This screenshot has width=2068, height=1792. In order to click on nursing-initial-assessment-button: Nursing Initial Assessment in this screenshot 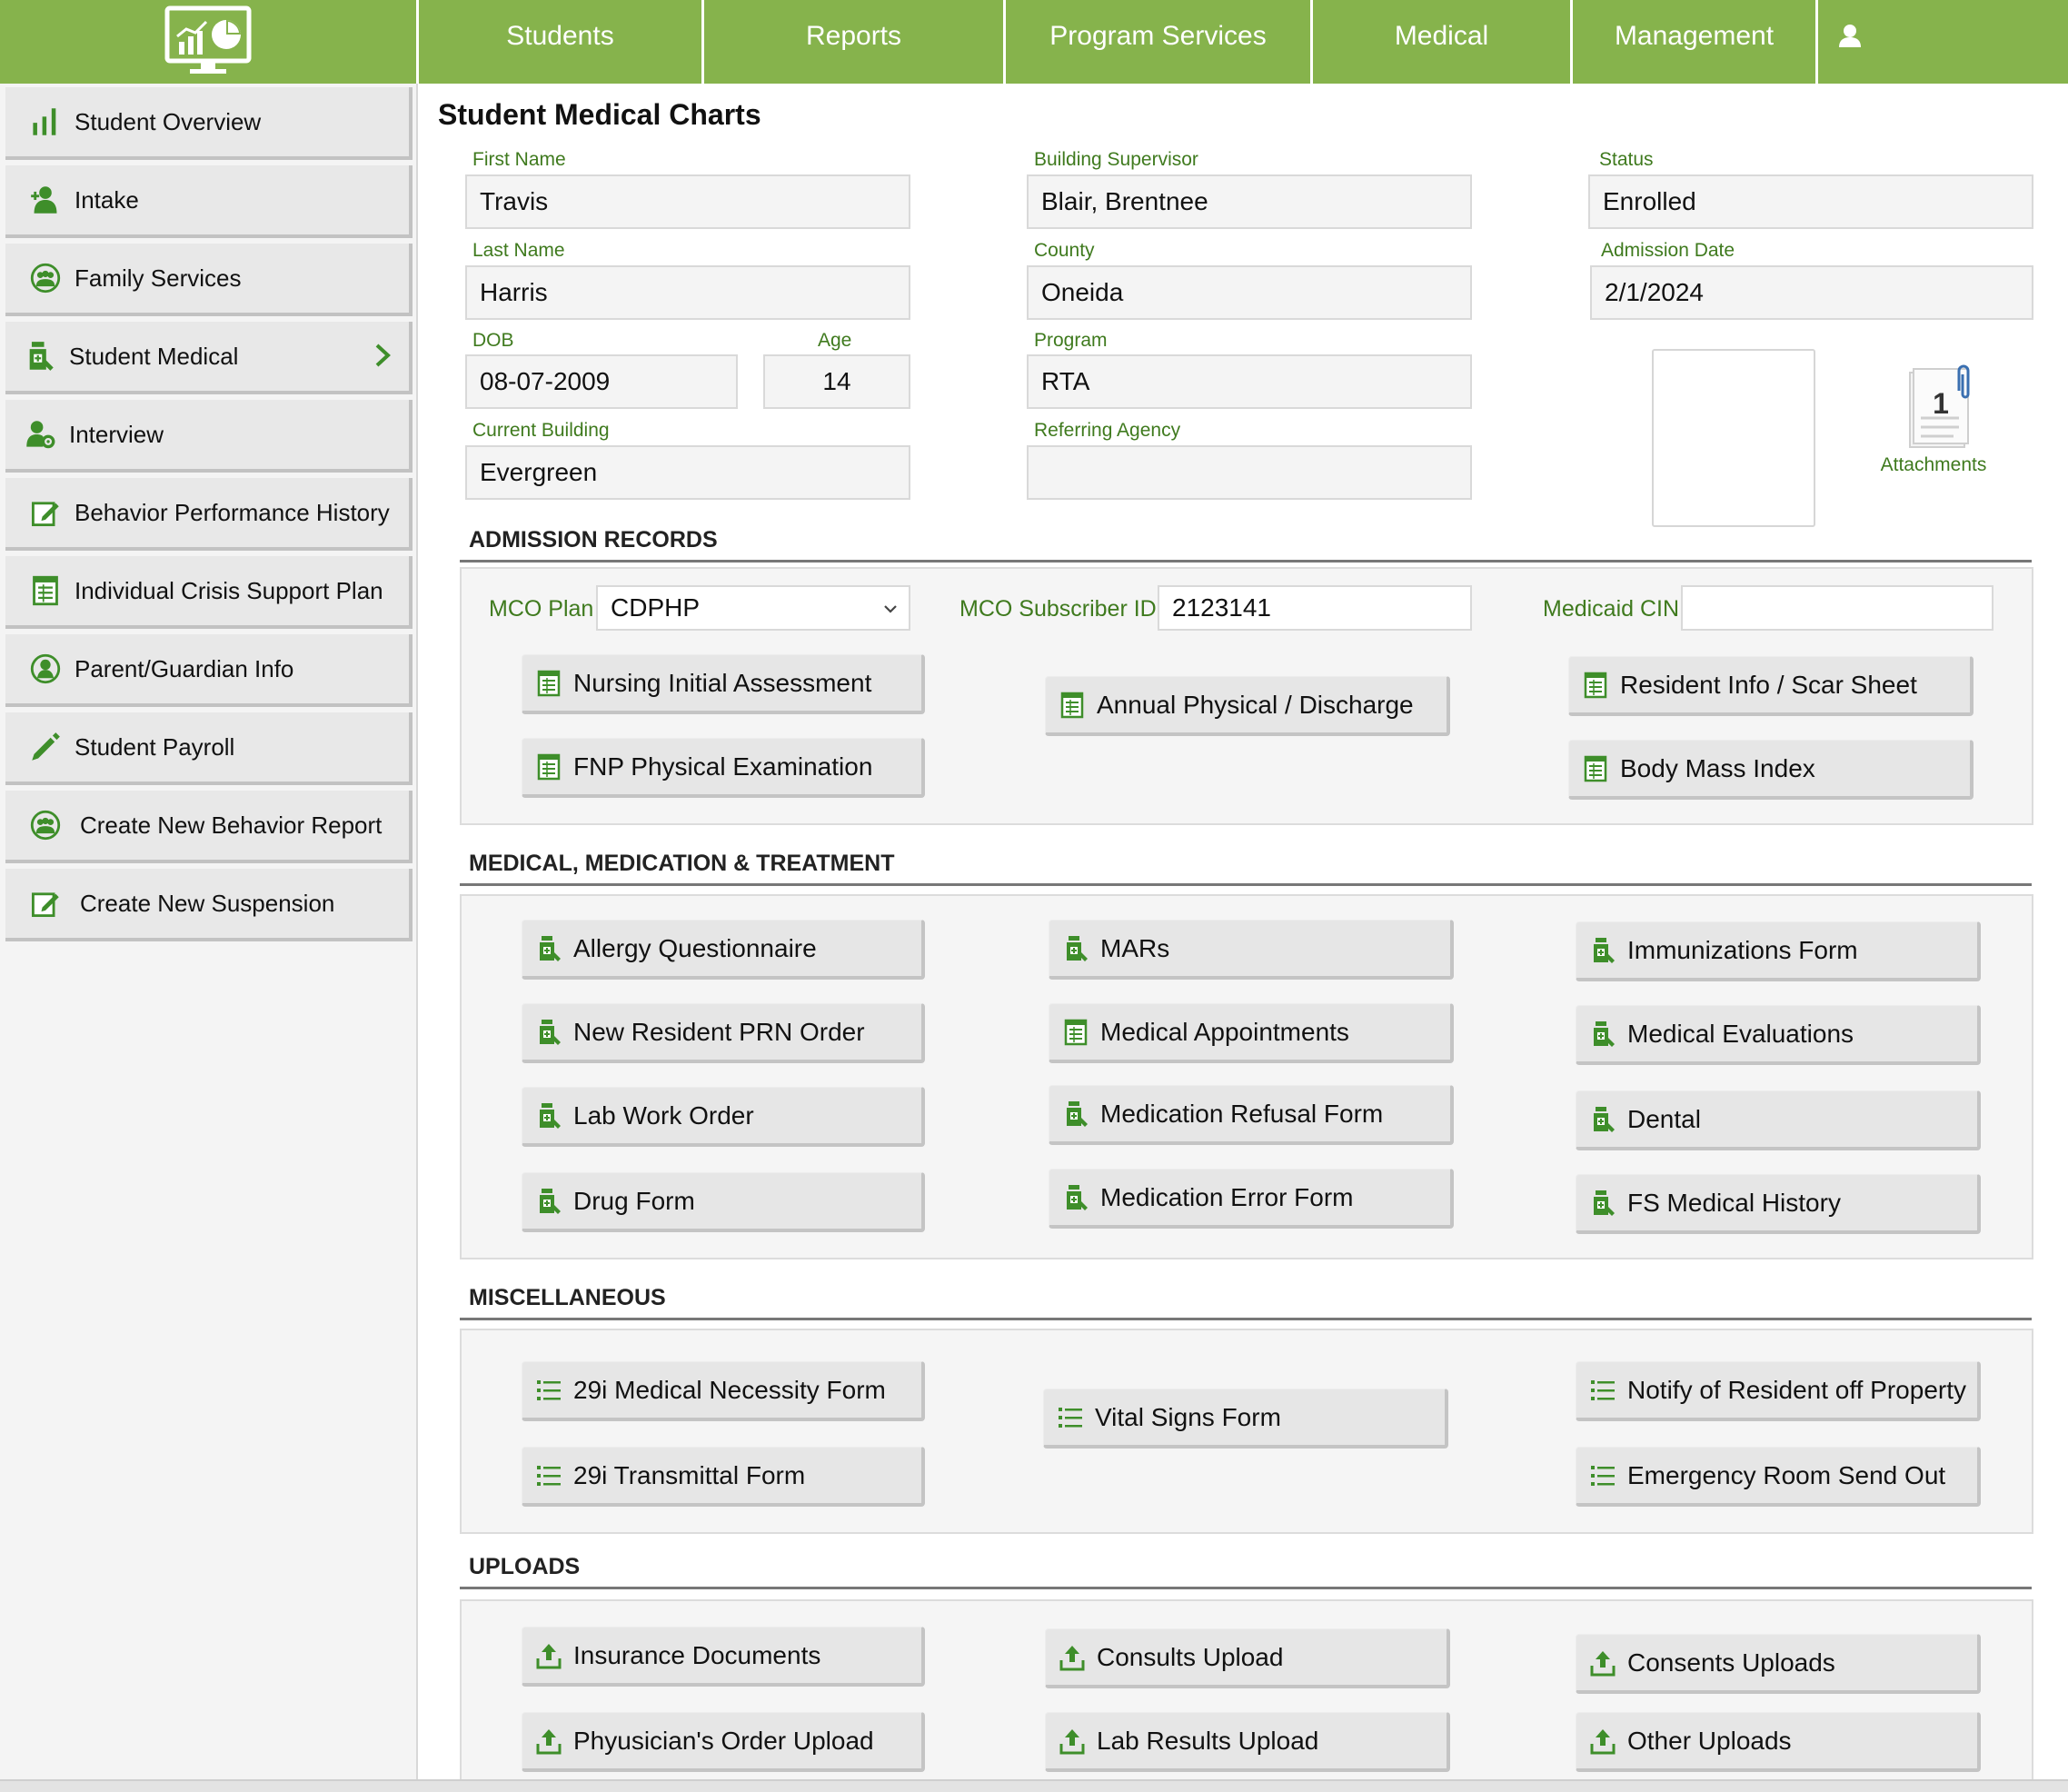, I will do `click(723, 684)`.